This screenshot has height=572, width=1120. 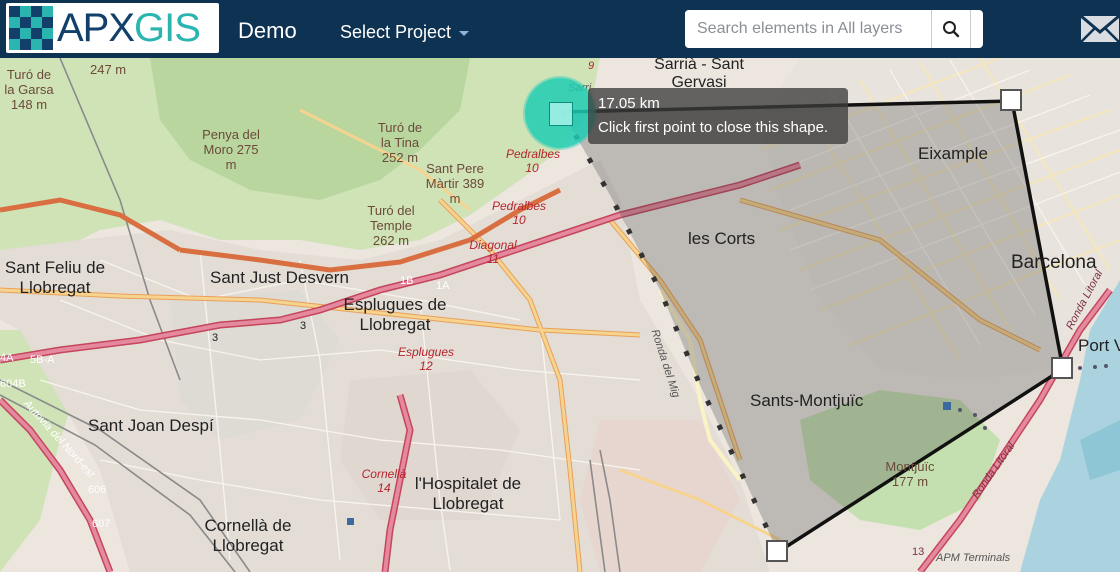 I want to click on search-icon, so click(x=951, y=29).